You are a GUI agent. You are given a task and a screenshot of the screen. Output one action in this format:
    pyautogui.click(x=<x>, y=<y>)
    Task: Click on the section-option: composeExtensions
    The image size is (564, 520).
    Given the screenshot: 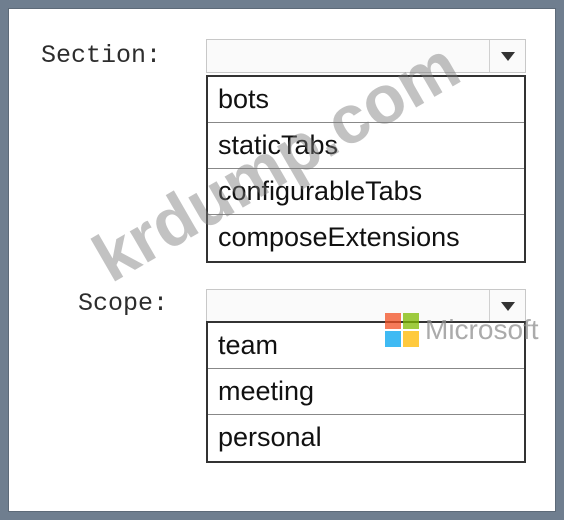 What is the action you would take?
    pyautogui.click(x=366, y=238)
    